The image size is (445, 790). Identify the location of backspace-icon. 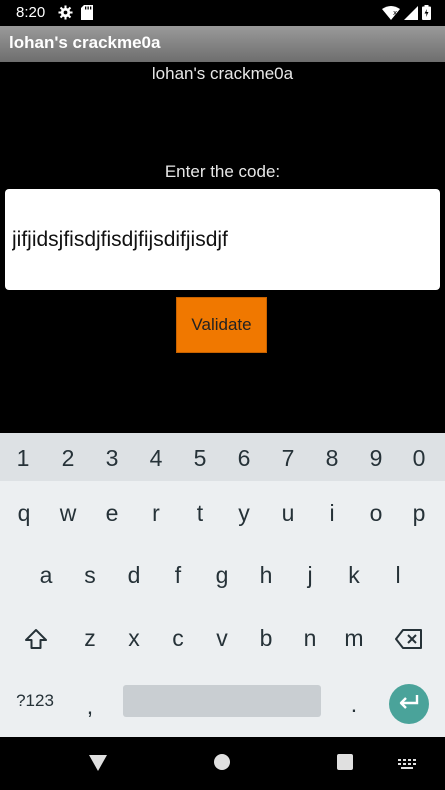
(409, 639).